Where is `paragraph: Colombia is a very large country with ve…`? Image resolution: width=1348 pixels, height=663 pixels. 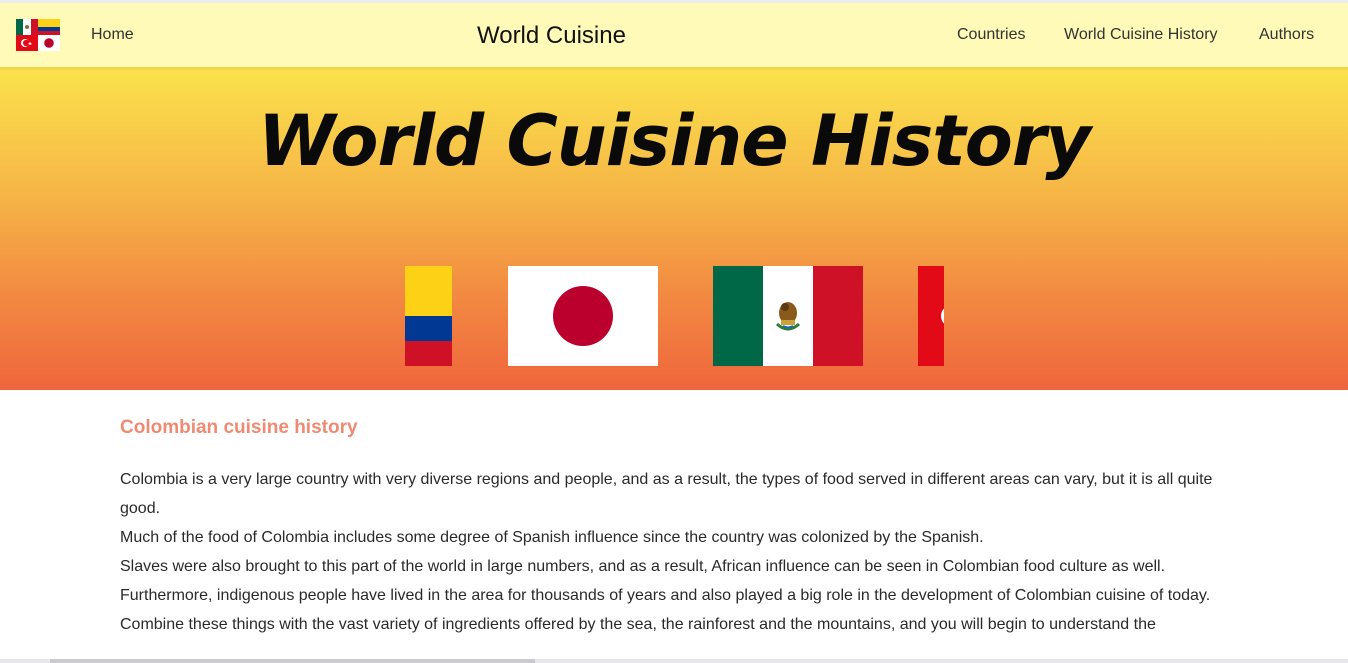
paragraph: Colombia is a very large country with ve… is located at coordinates (666, 494).